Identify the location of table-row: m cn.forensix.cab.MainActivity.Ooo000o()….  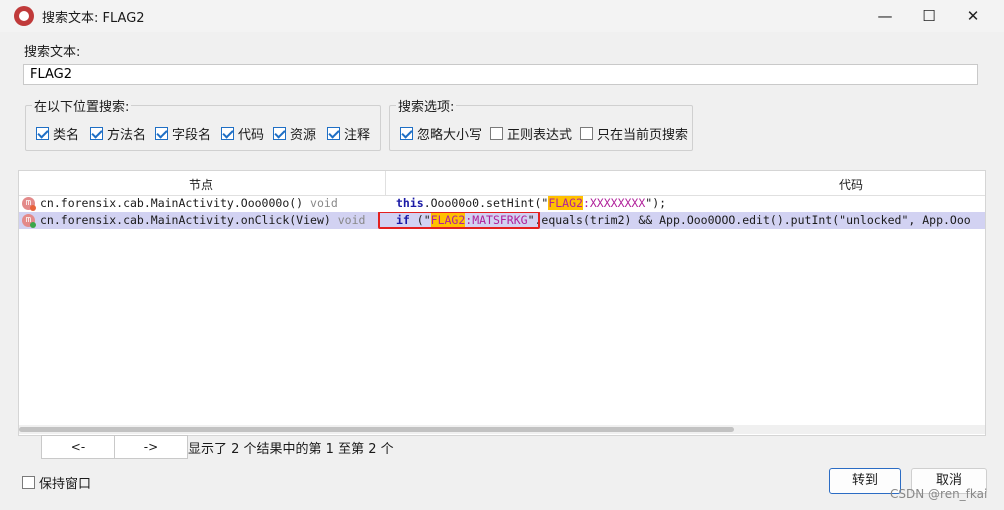
(502, 203).